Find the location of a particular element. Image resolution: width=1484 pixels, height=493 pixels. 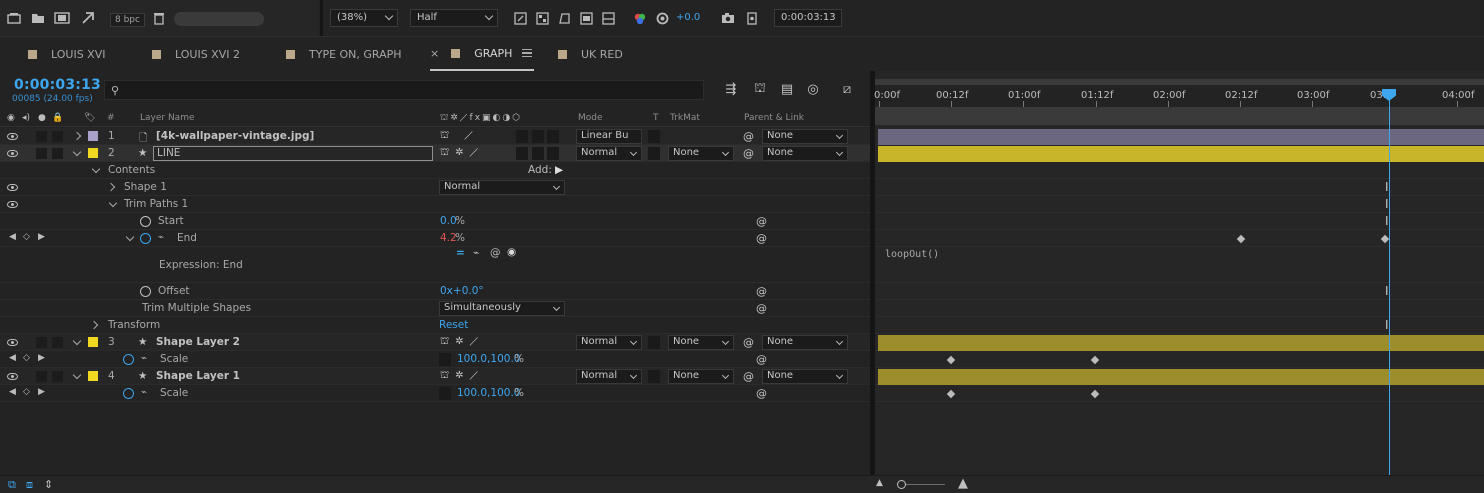

prev-keyframe-icon: ◀ is located at coordinates (12, 358).